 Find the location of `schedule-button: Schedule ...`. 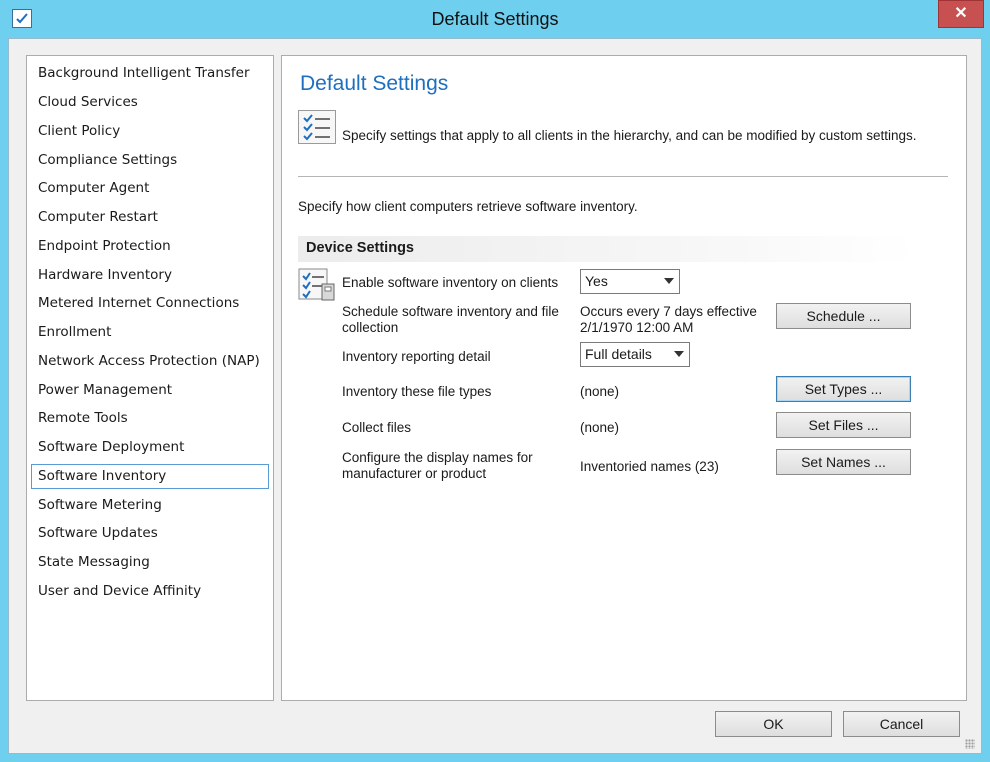

schedule-button: Schedule ... is located at coordinates (843, 316).